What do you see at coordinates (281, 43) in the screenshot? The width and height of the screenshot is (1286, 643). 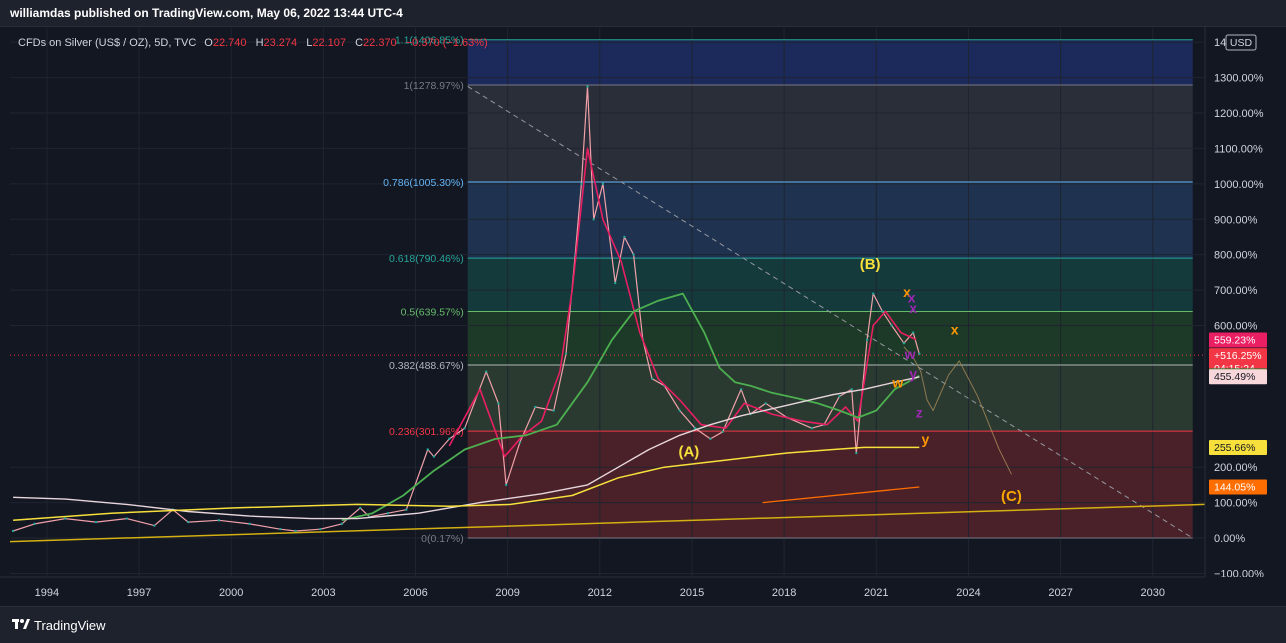 I see `high-value: 23.274` at bounding box center [281, 43].